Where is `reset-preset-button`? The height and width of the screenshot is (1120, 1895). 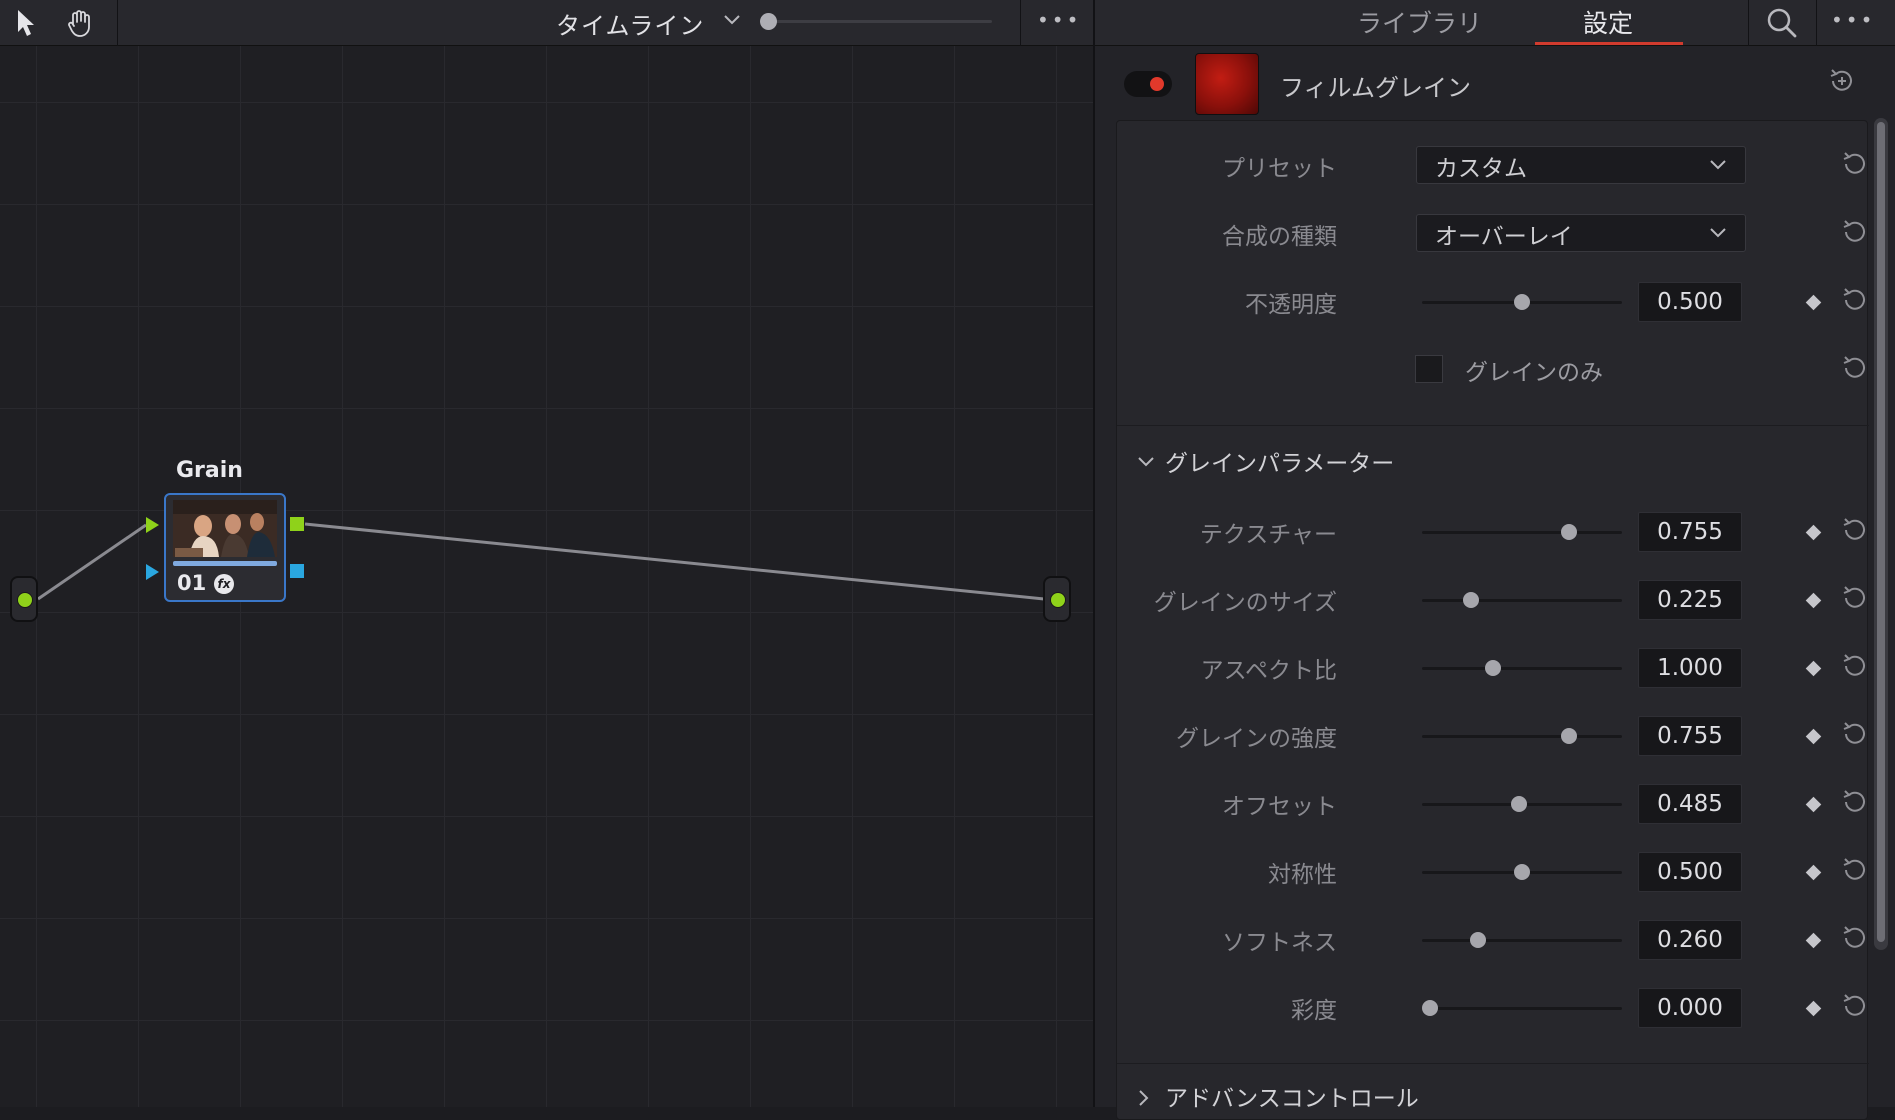 reset-preset-button is located at coordinates (1855, 164).